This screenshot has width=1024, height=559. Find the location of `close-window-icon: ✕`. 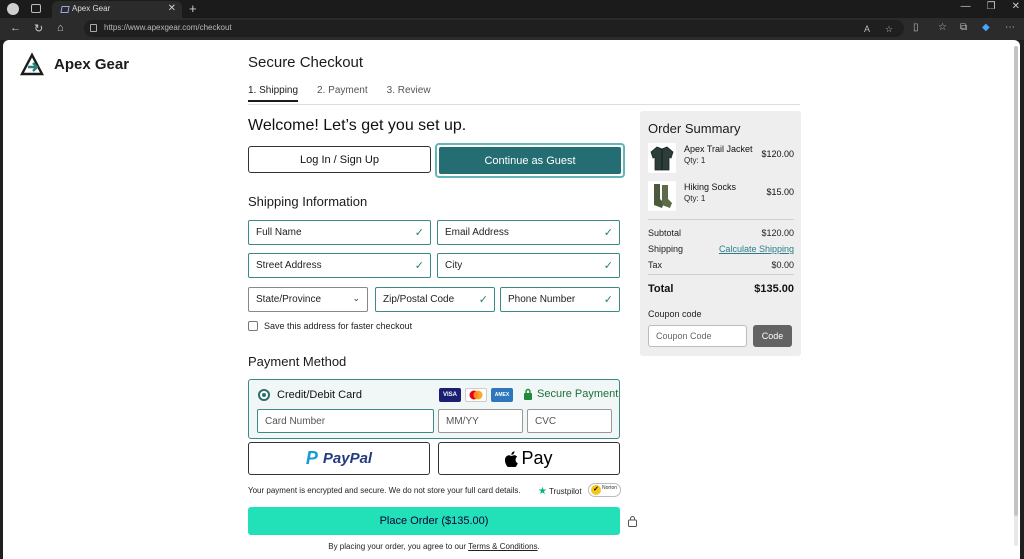

close-window-icon: ✕ is located at coordinates (1016, 6).